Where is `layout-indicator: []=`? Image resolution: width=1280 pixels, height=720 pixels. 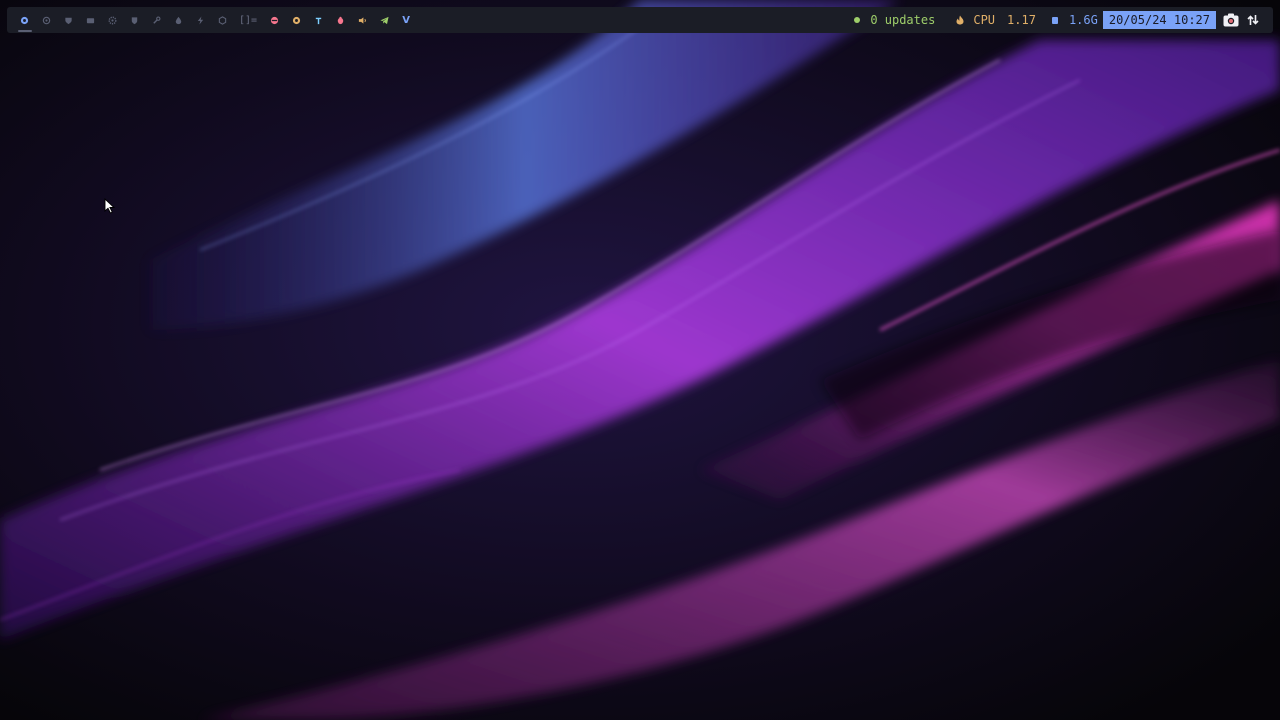 layout-indicator: []= is located at coordinates (248, 20).